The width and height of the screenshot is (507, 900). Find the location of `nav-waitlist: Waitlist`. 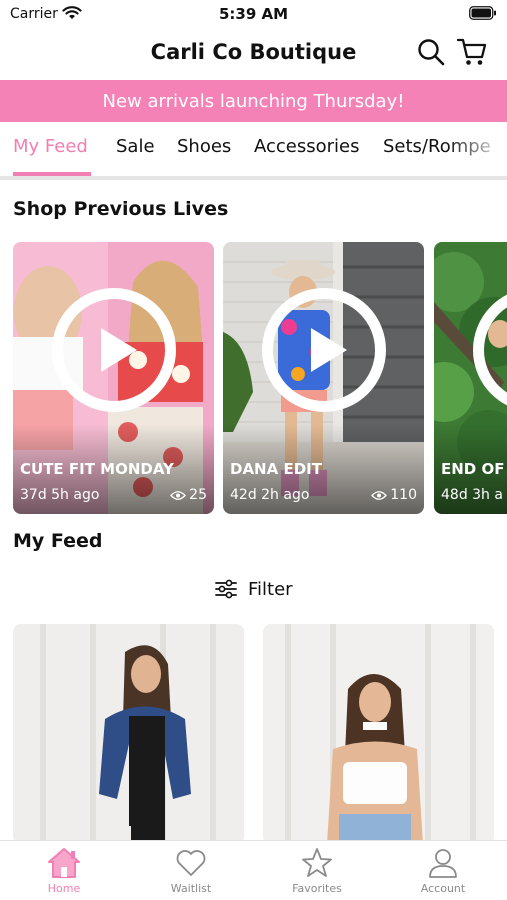

nav-waitlist: Waitlist is located at coordinates (191, 871).